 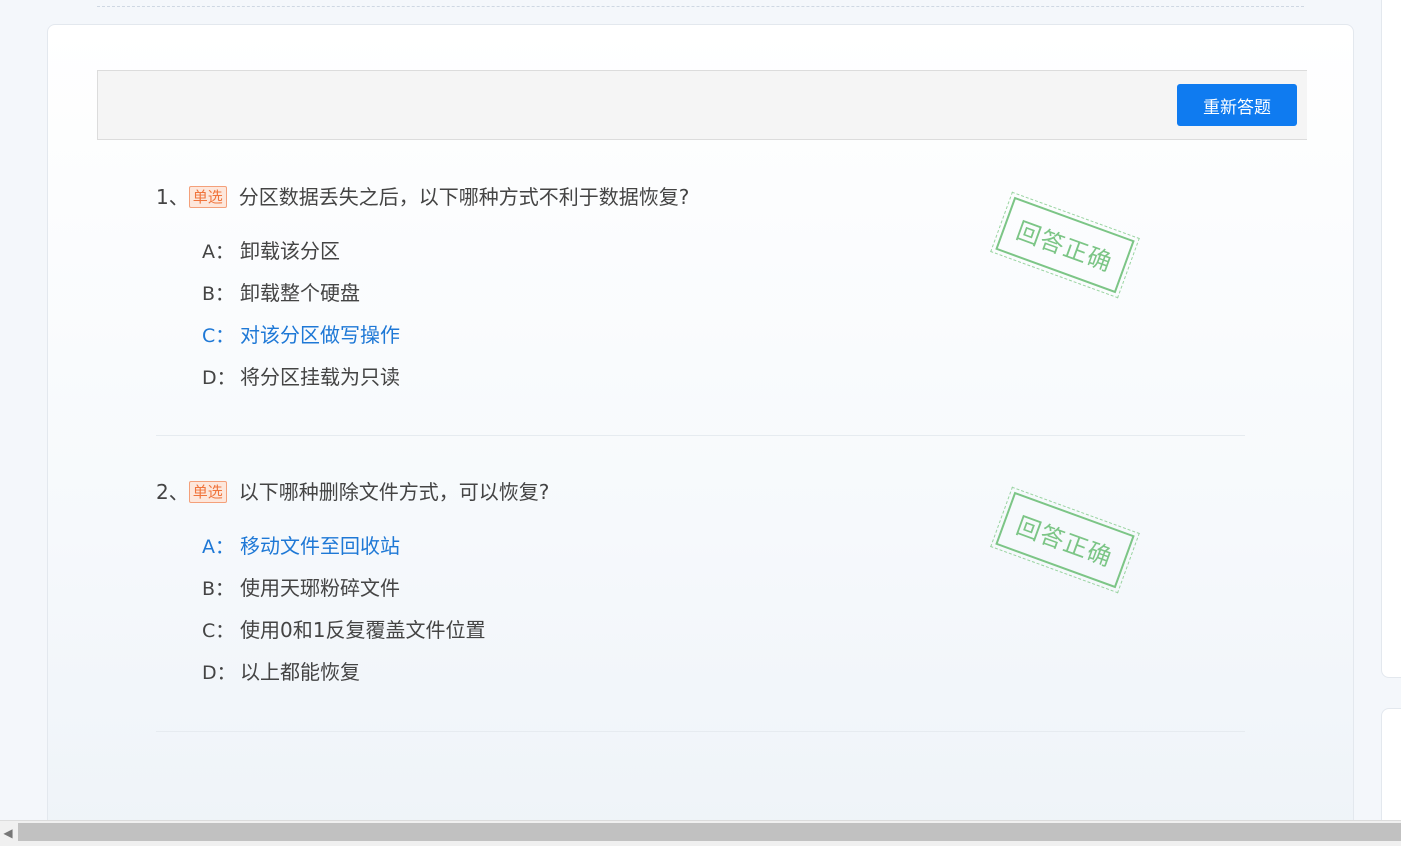 What do you see at coordinates (700, 6) in the screenshot?
I see `section-divider` at bounding box center [700, 6].